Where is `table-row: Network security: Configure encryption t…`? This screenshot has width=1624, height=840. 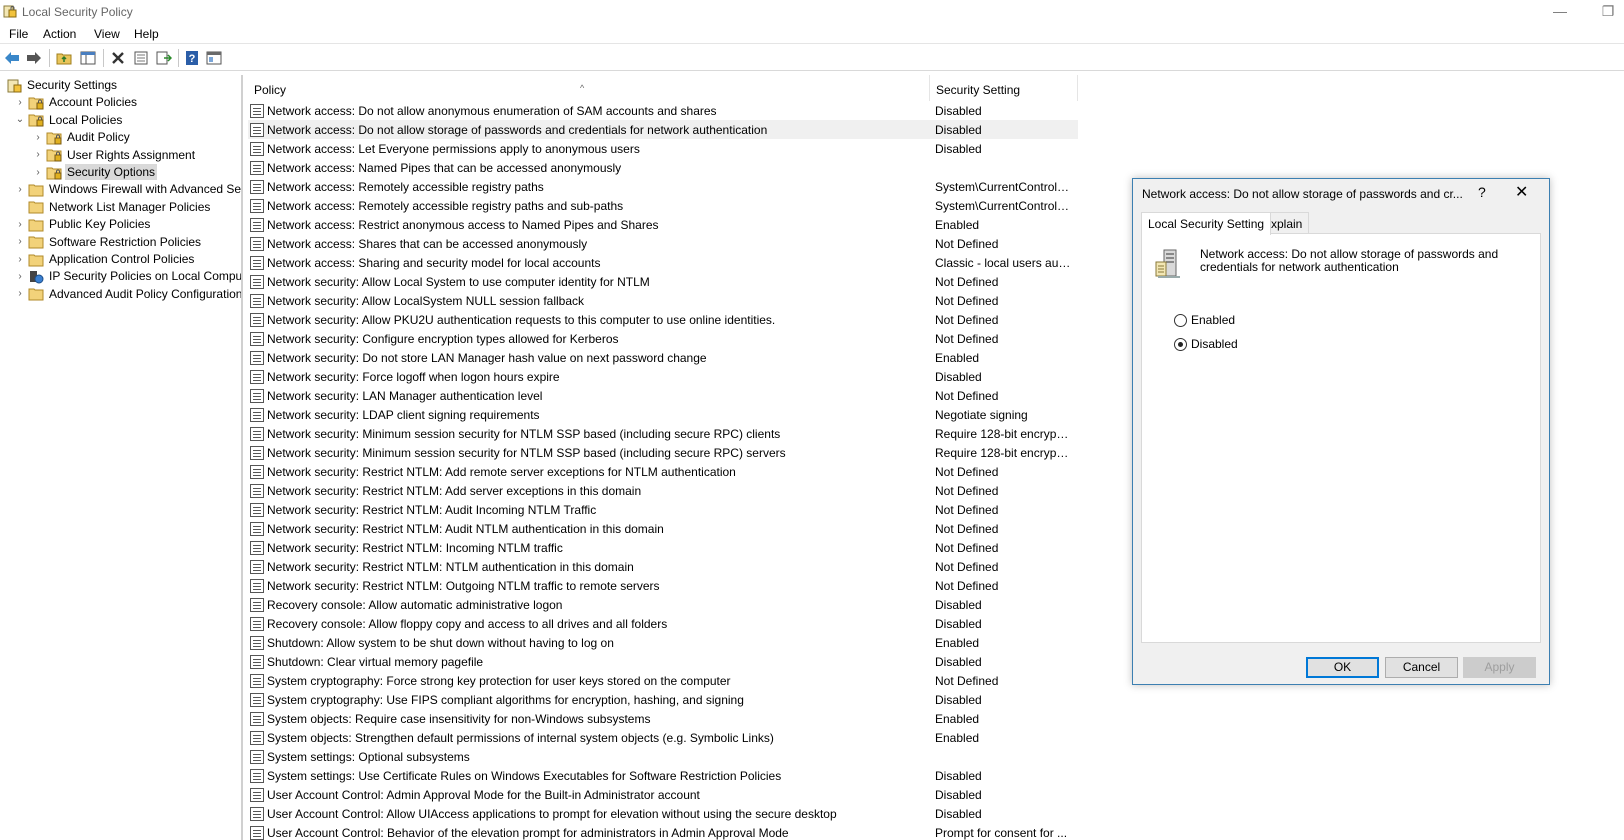
table-row: Network security: Configure encryption t… is located at coordinates (663, 338).